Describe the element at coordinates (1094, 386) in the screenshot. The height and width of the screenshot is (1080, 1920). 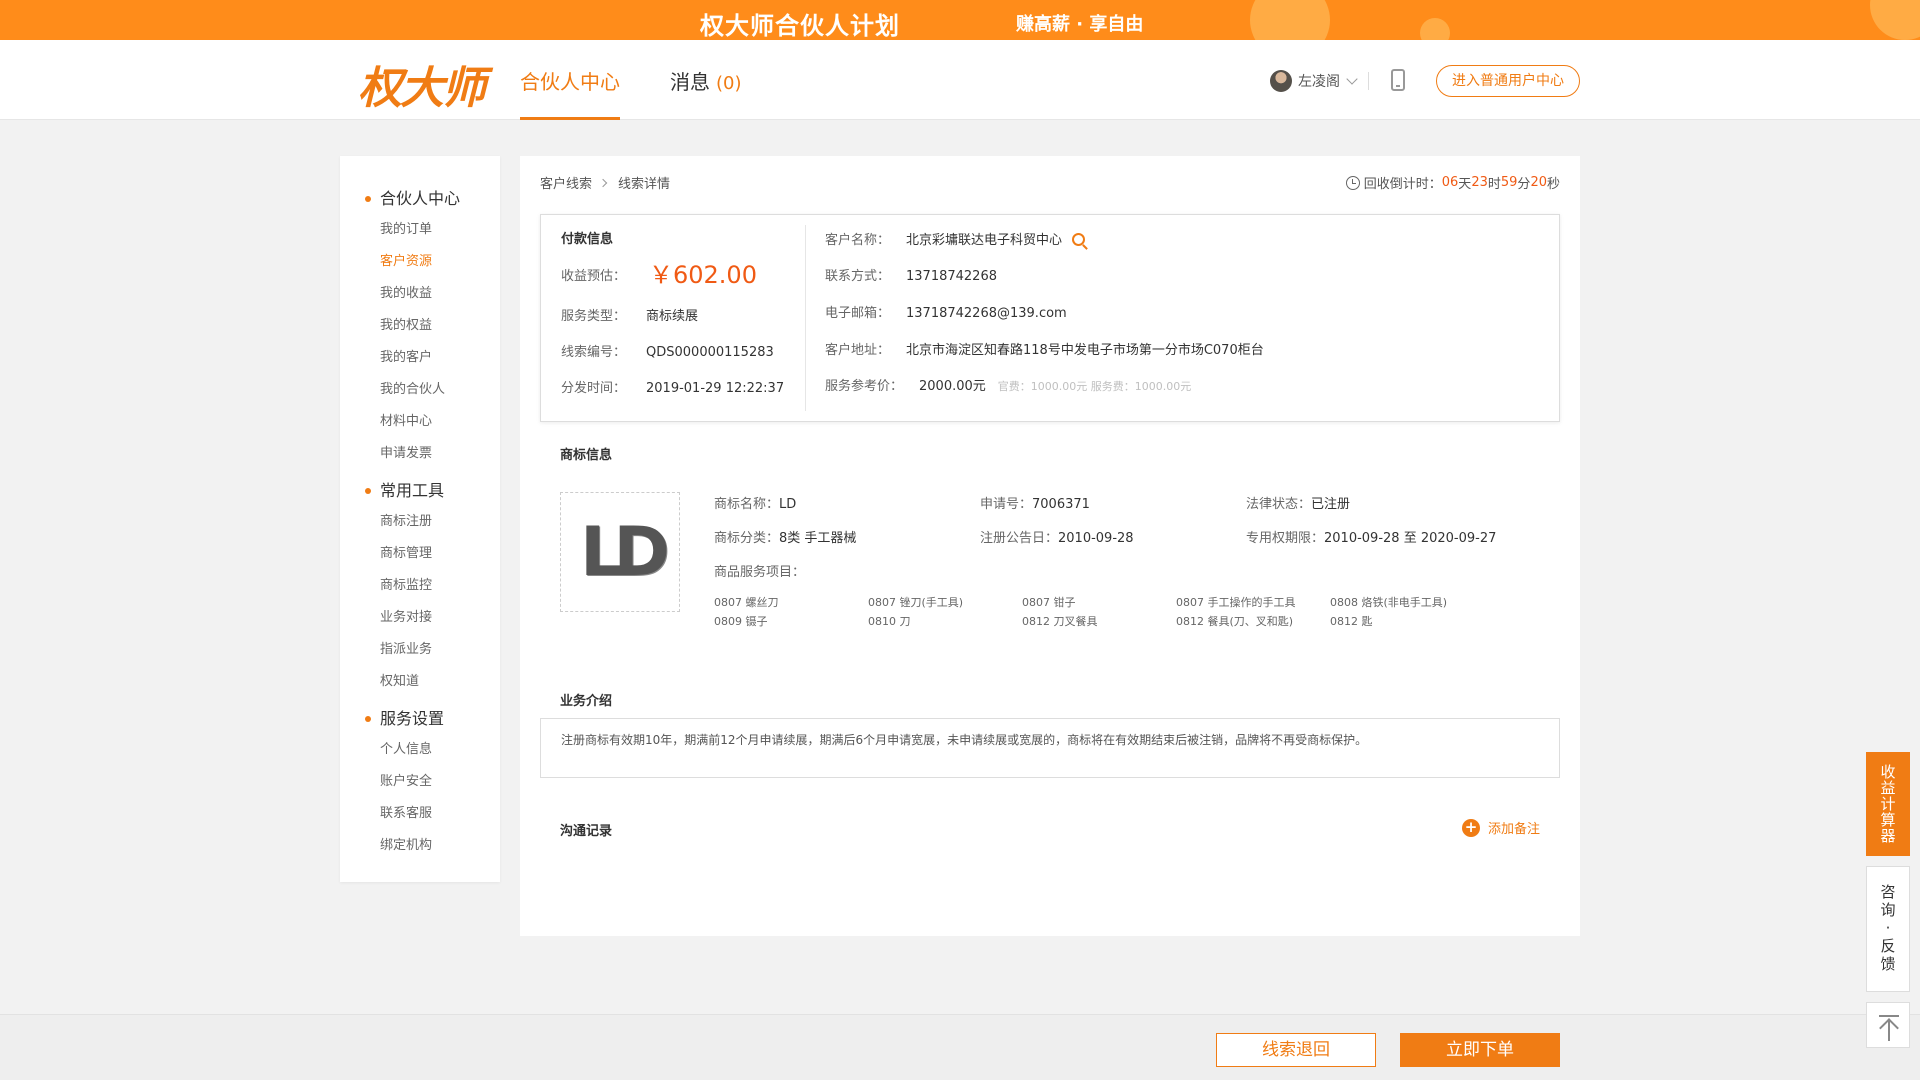
I see `ref-price-detail: 官费：1000.00元 服务费：1000.00元` at that location.